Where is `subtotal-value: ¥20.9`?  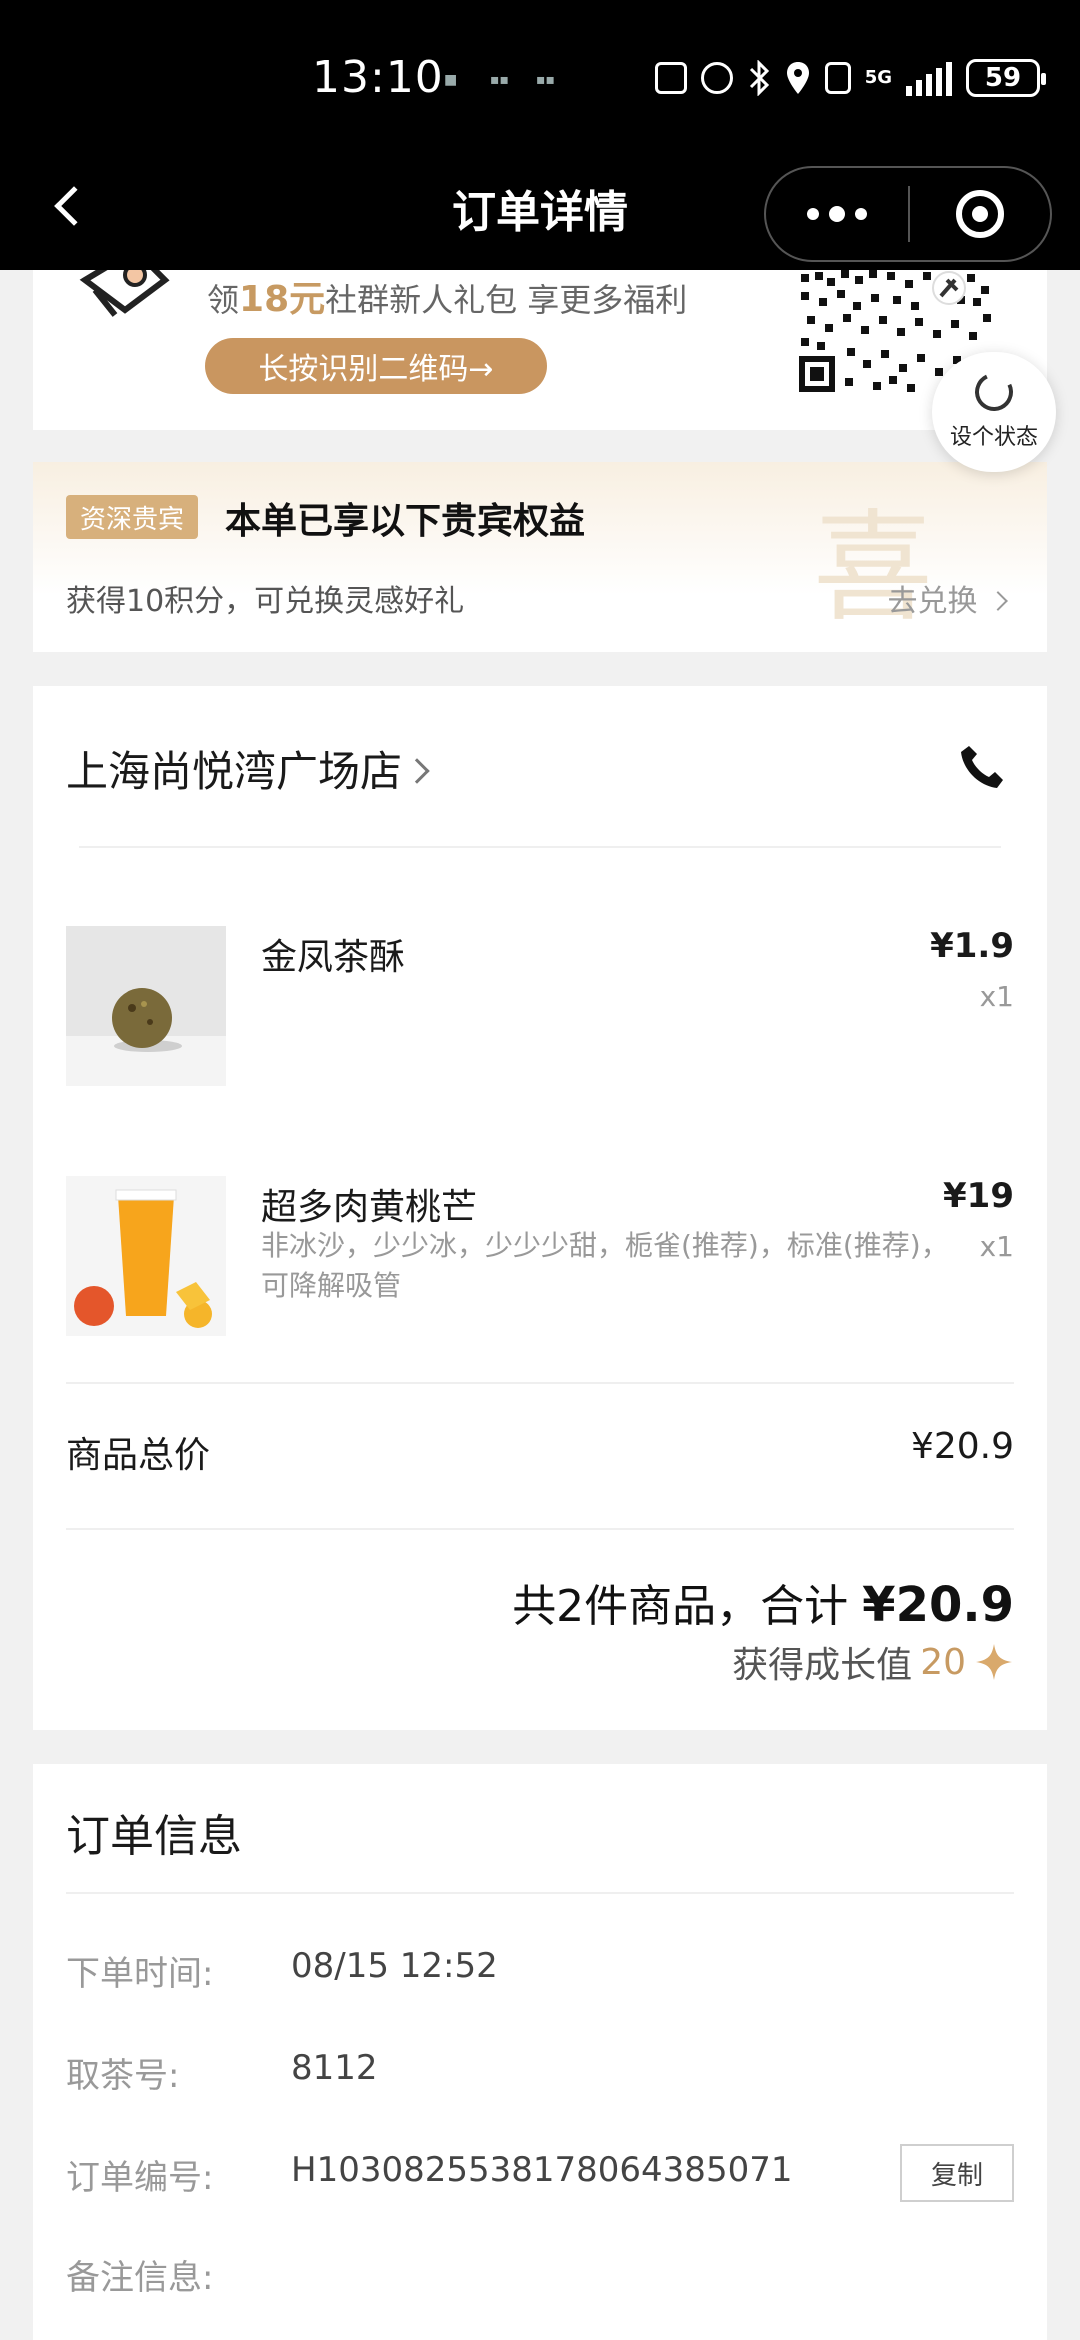
subtotal-value: ¥20.9 is located at coordinates (962, 1446).